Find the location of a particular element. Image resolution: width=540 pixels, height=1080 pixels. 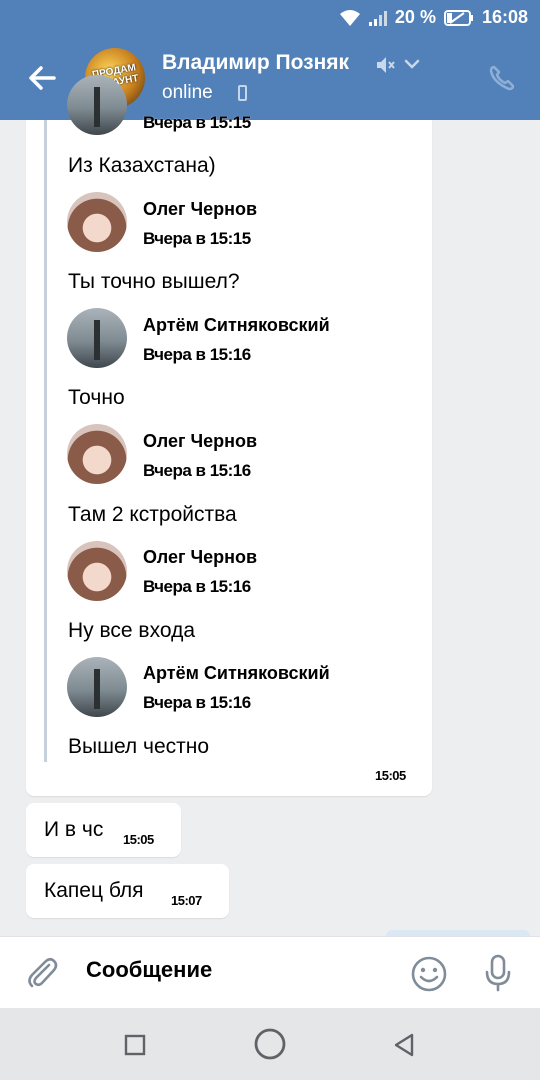

recents-icon is located at coordinates (135, 1045).